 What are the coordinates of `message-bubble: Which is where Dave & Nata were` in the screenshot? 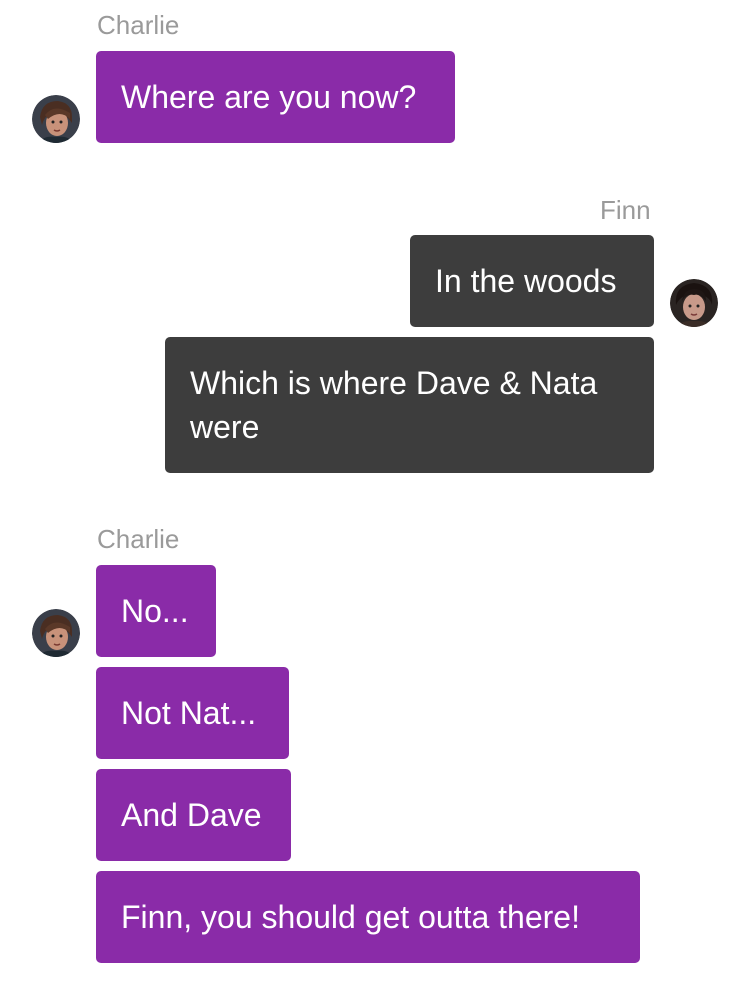 It's located at (409, 405).